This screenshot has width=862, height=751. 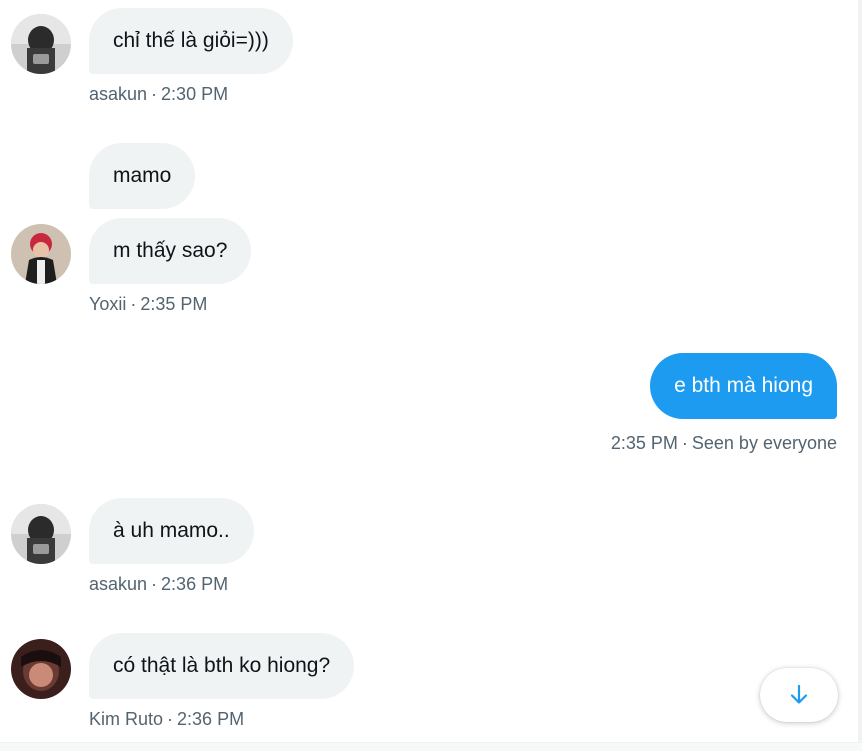 I want to click on own-message-bubble: e bth mà hiong, so click(x=743, y=386).